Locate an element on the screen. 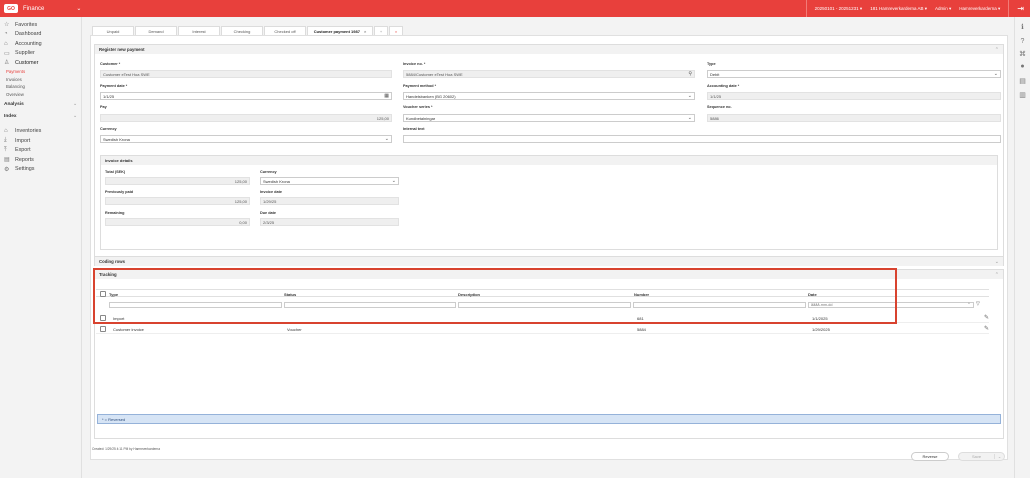 Image resolution: width=1030 pixels, height=478 pixels. sidebar-subitem-overview: Overview is located at coordinates (40, 95).